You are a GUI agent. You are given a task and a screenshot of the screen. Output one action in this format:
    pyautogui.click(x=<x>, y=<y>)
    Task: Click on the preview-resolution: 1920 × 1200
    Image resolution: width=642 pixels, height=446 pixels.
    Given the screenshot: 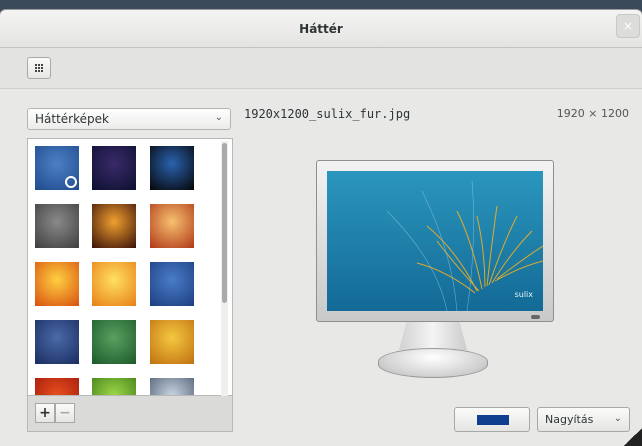 What is the action you would take?
    pyautogui.click(x=592, y=113)
    